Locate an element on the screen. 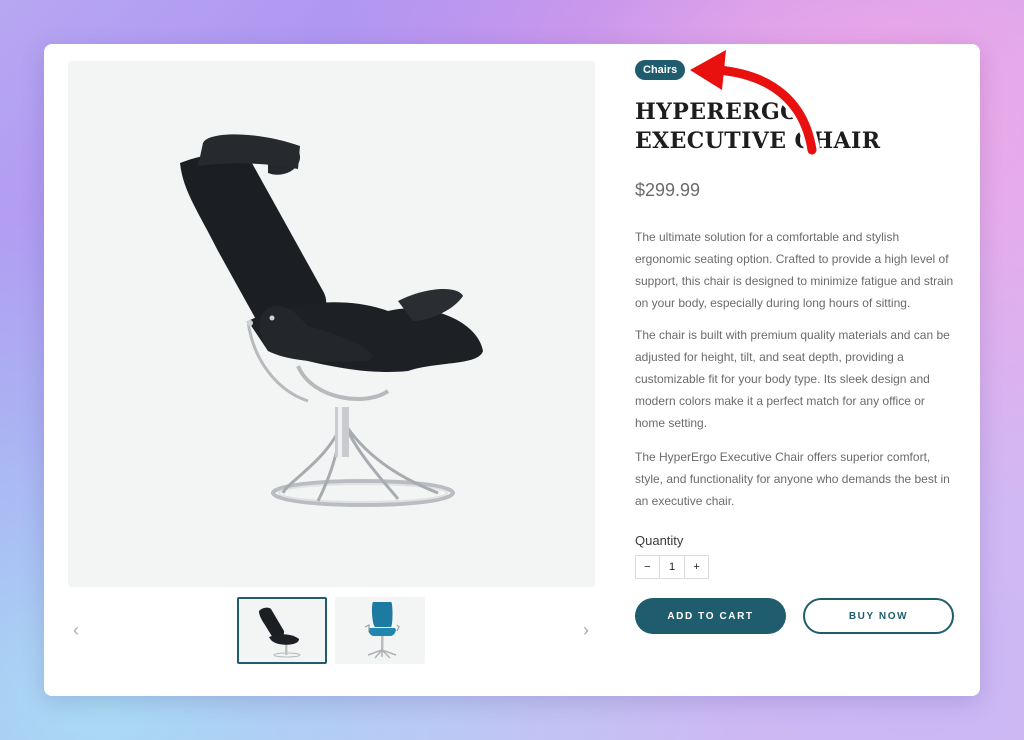 This screenshot has height=740, width=1024. buy-now-button: BUY NOW is located at coordinates (878, 616).